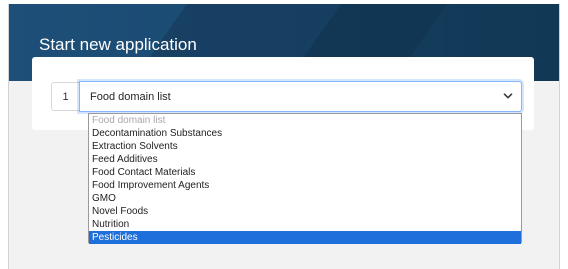  What do you see at coordinates (65, 96) in the screenshot?
I see `step-number: 1` at bounding box center [65, 96].